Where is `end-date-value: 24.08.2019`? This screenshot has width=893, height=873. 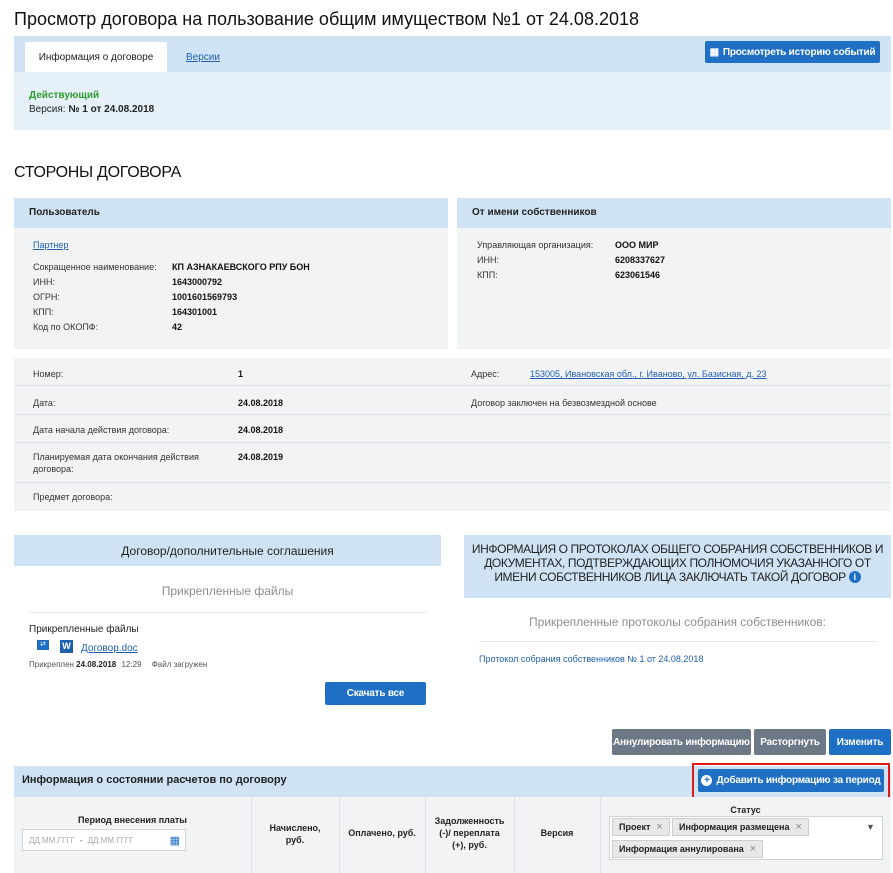 end-date-value: 24.08.2019 is located at coordinates (261, 457).